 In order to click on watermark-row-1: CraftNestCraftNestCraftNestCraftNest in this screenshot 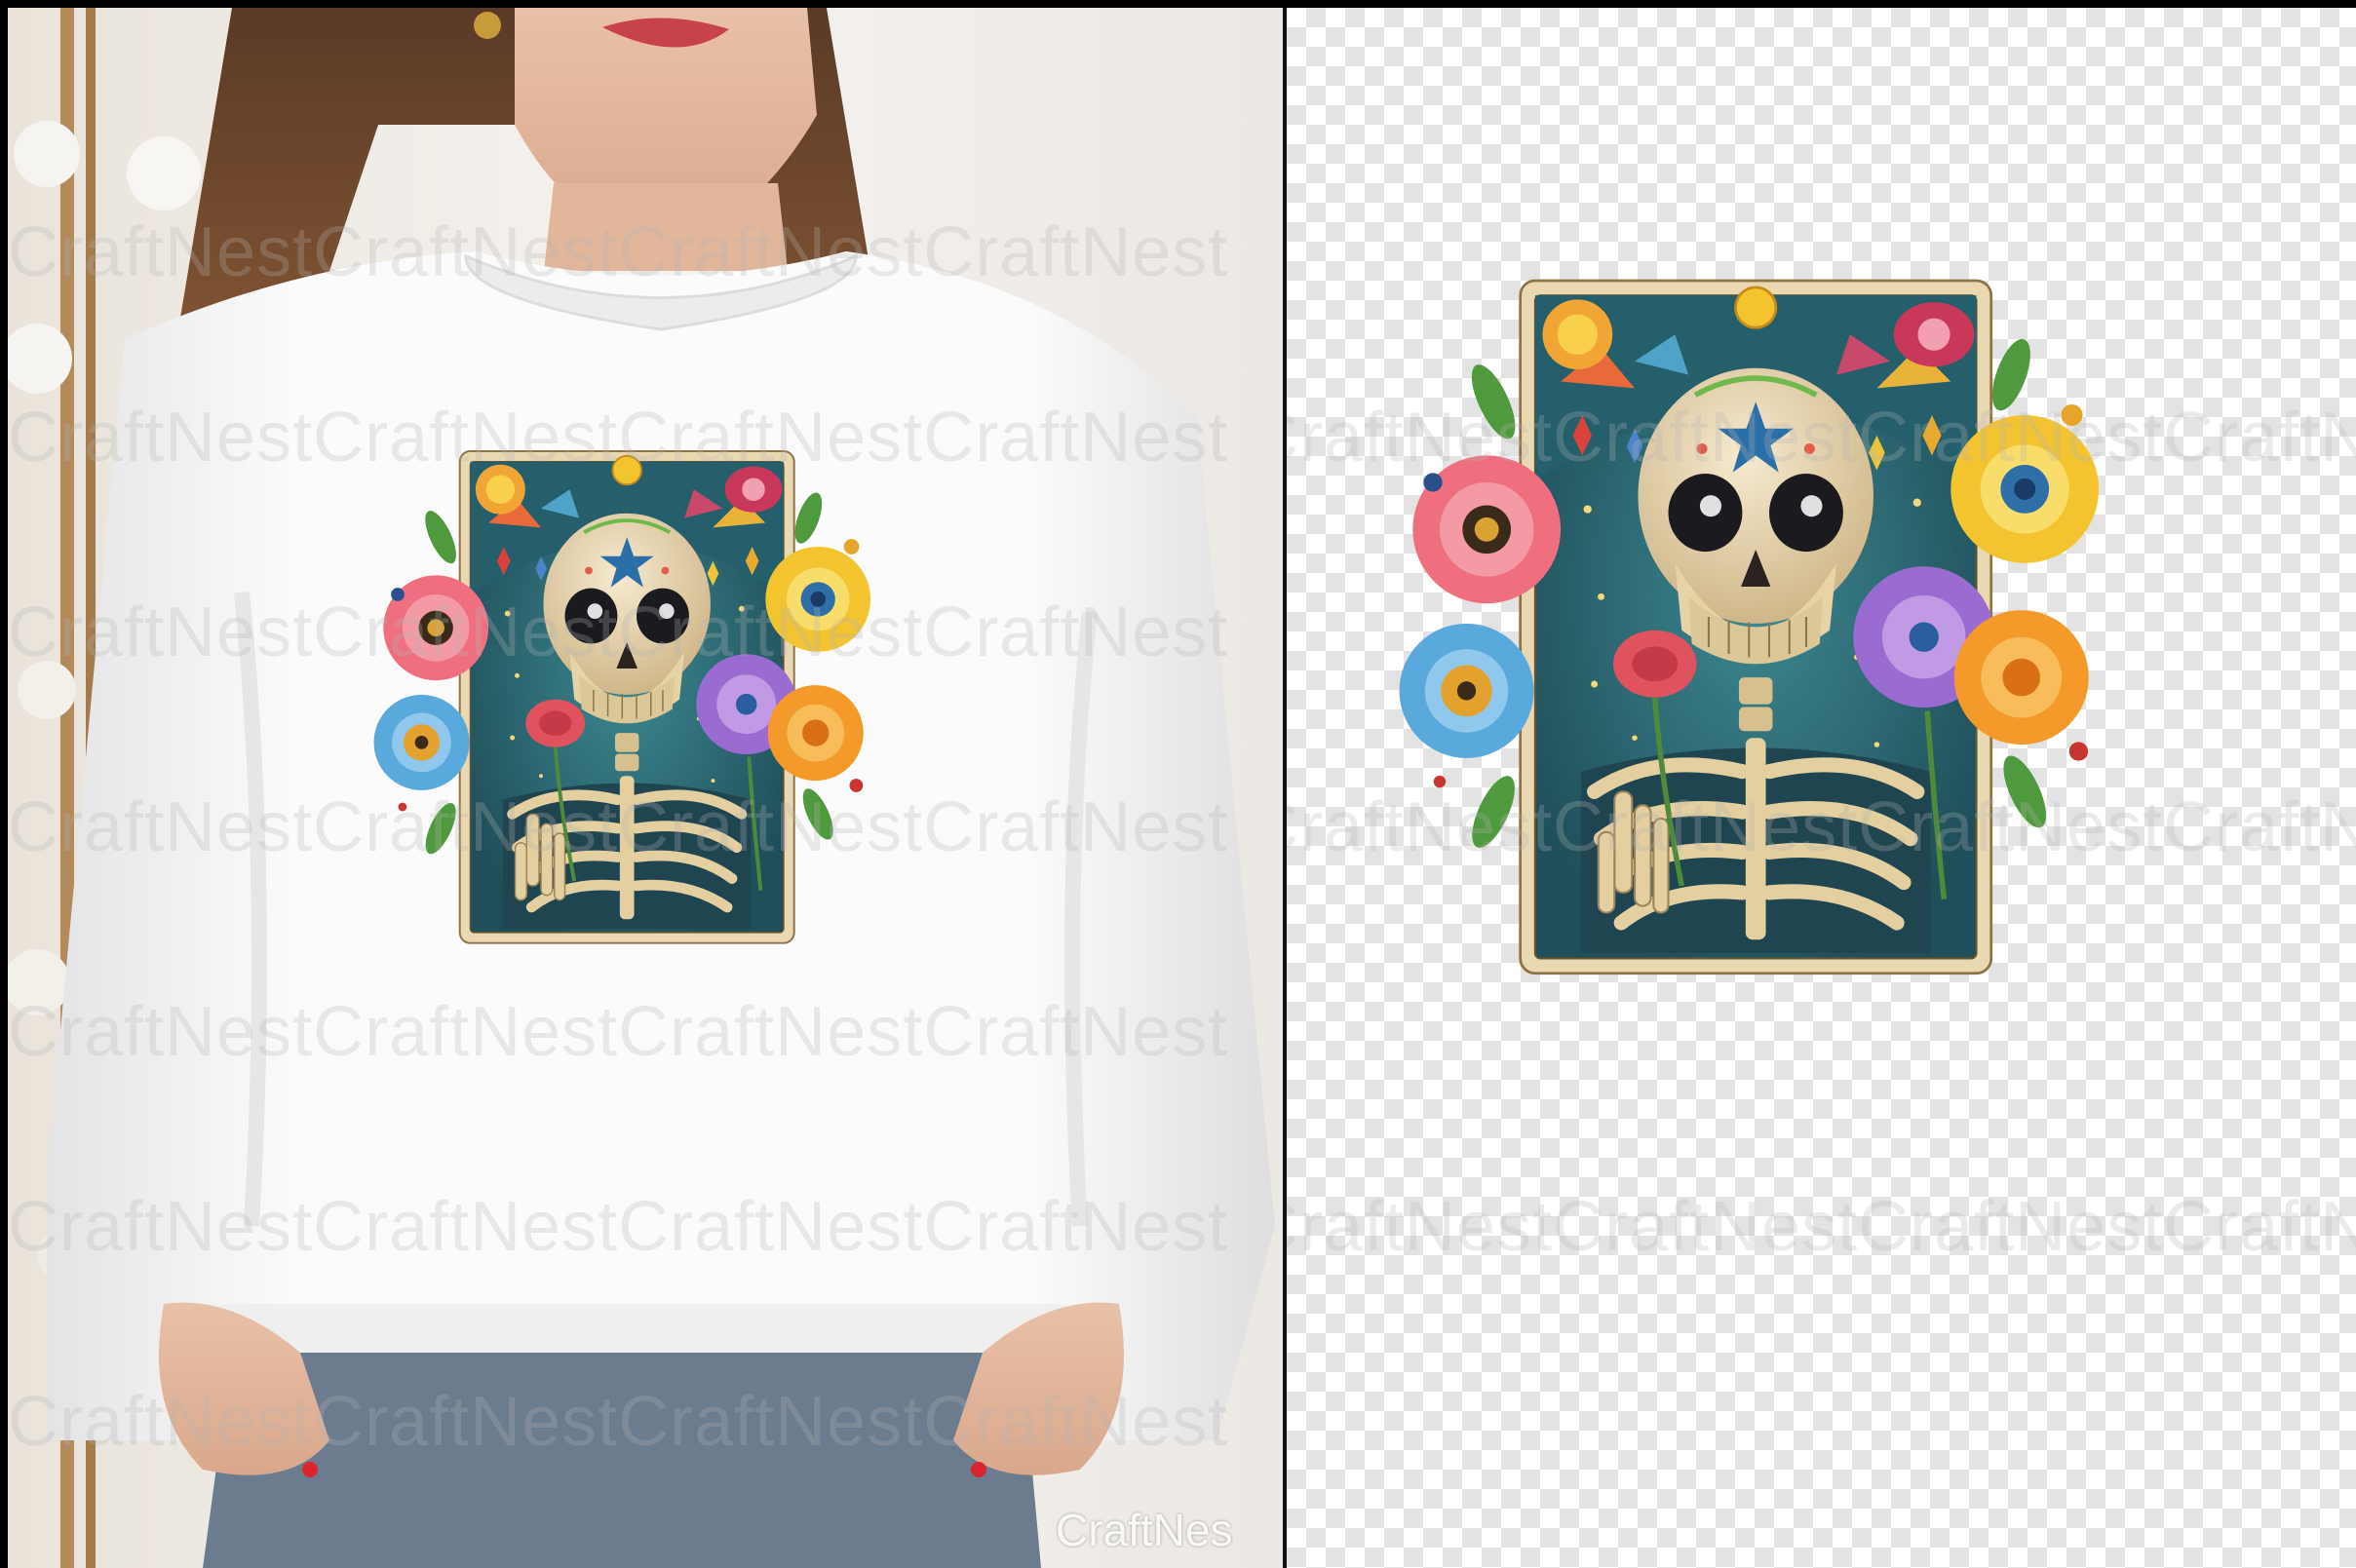, I will do `click(618, 252)`.